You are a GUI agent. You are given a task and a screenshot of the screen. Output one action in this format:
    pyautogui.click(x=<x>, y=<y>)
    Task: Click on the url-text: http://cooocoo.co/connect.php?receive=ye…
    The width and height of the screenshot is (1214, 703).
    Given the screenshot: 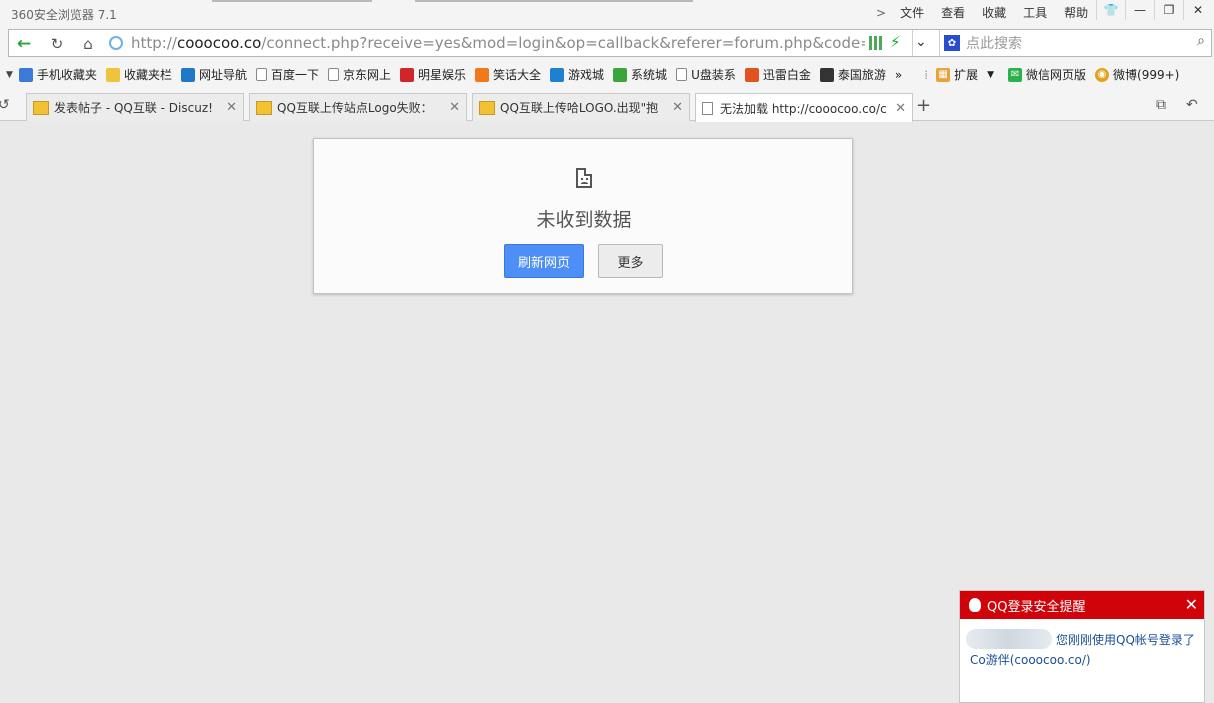 What is the action you would take?
    pyautogui.click(x=498, y=43)
    